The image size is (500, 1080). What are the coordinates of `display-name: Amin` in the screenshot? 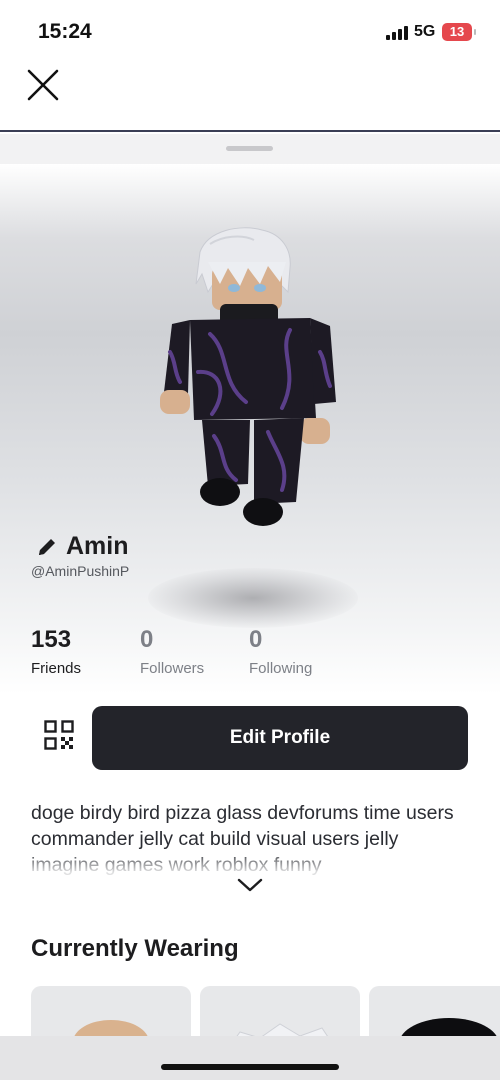 It's located at (97, 546).